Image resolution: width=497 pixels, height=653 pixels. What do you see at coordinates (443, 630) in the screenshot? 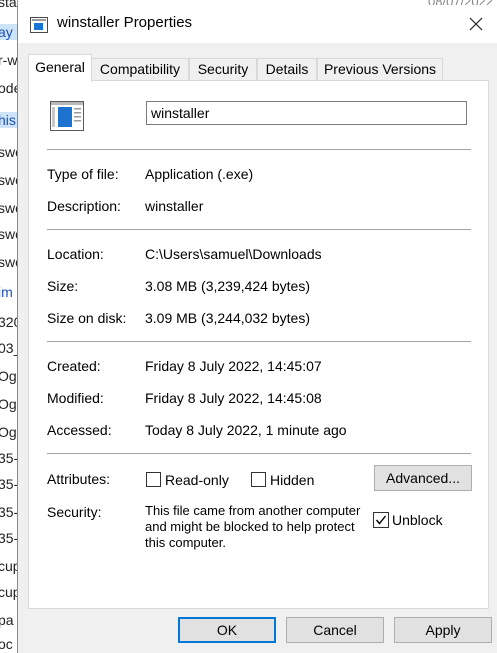
I see `apply-button: Apply` at bounding box center [443, 630].